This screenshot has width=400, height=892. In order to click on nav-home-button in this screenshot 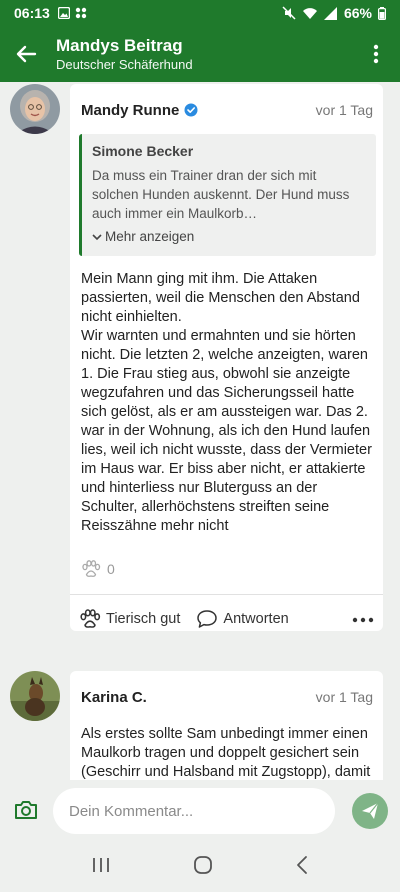, I will do `click(203, 867)`.